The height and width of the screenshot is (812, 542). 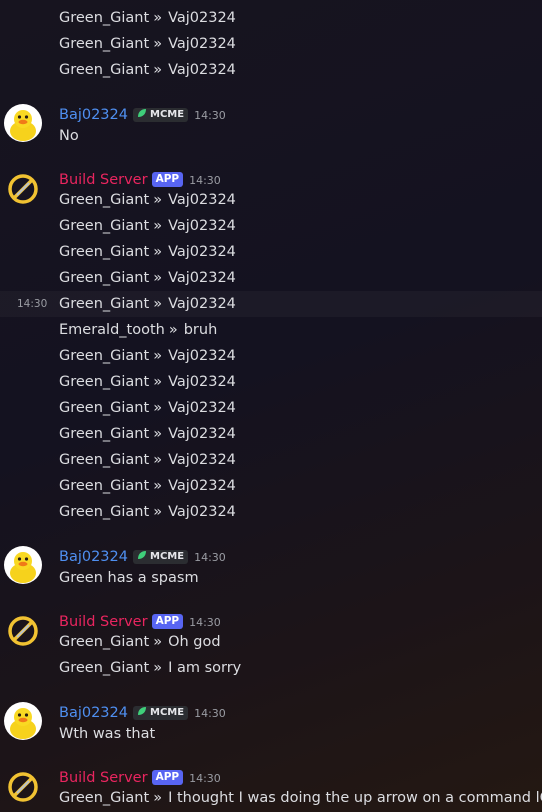 I want to click on app-badge: APP, so click(x=167, y=777).